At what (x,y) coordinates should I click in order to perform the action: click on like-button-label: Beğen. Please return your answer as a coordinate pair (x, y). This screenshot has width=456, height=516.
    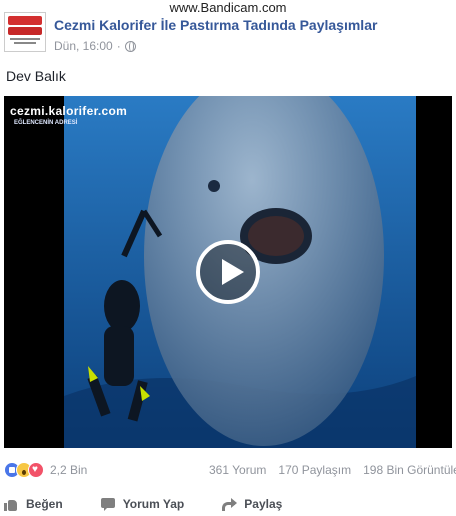
    Looking at the image, I should click on (44, 504).